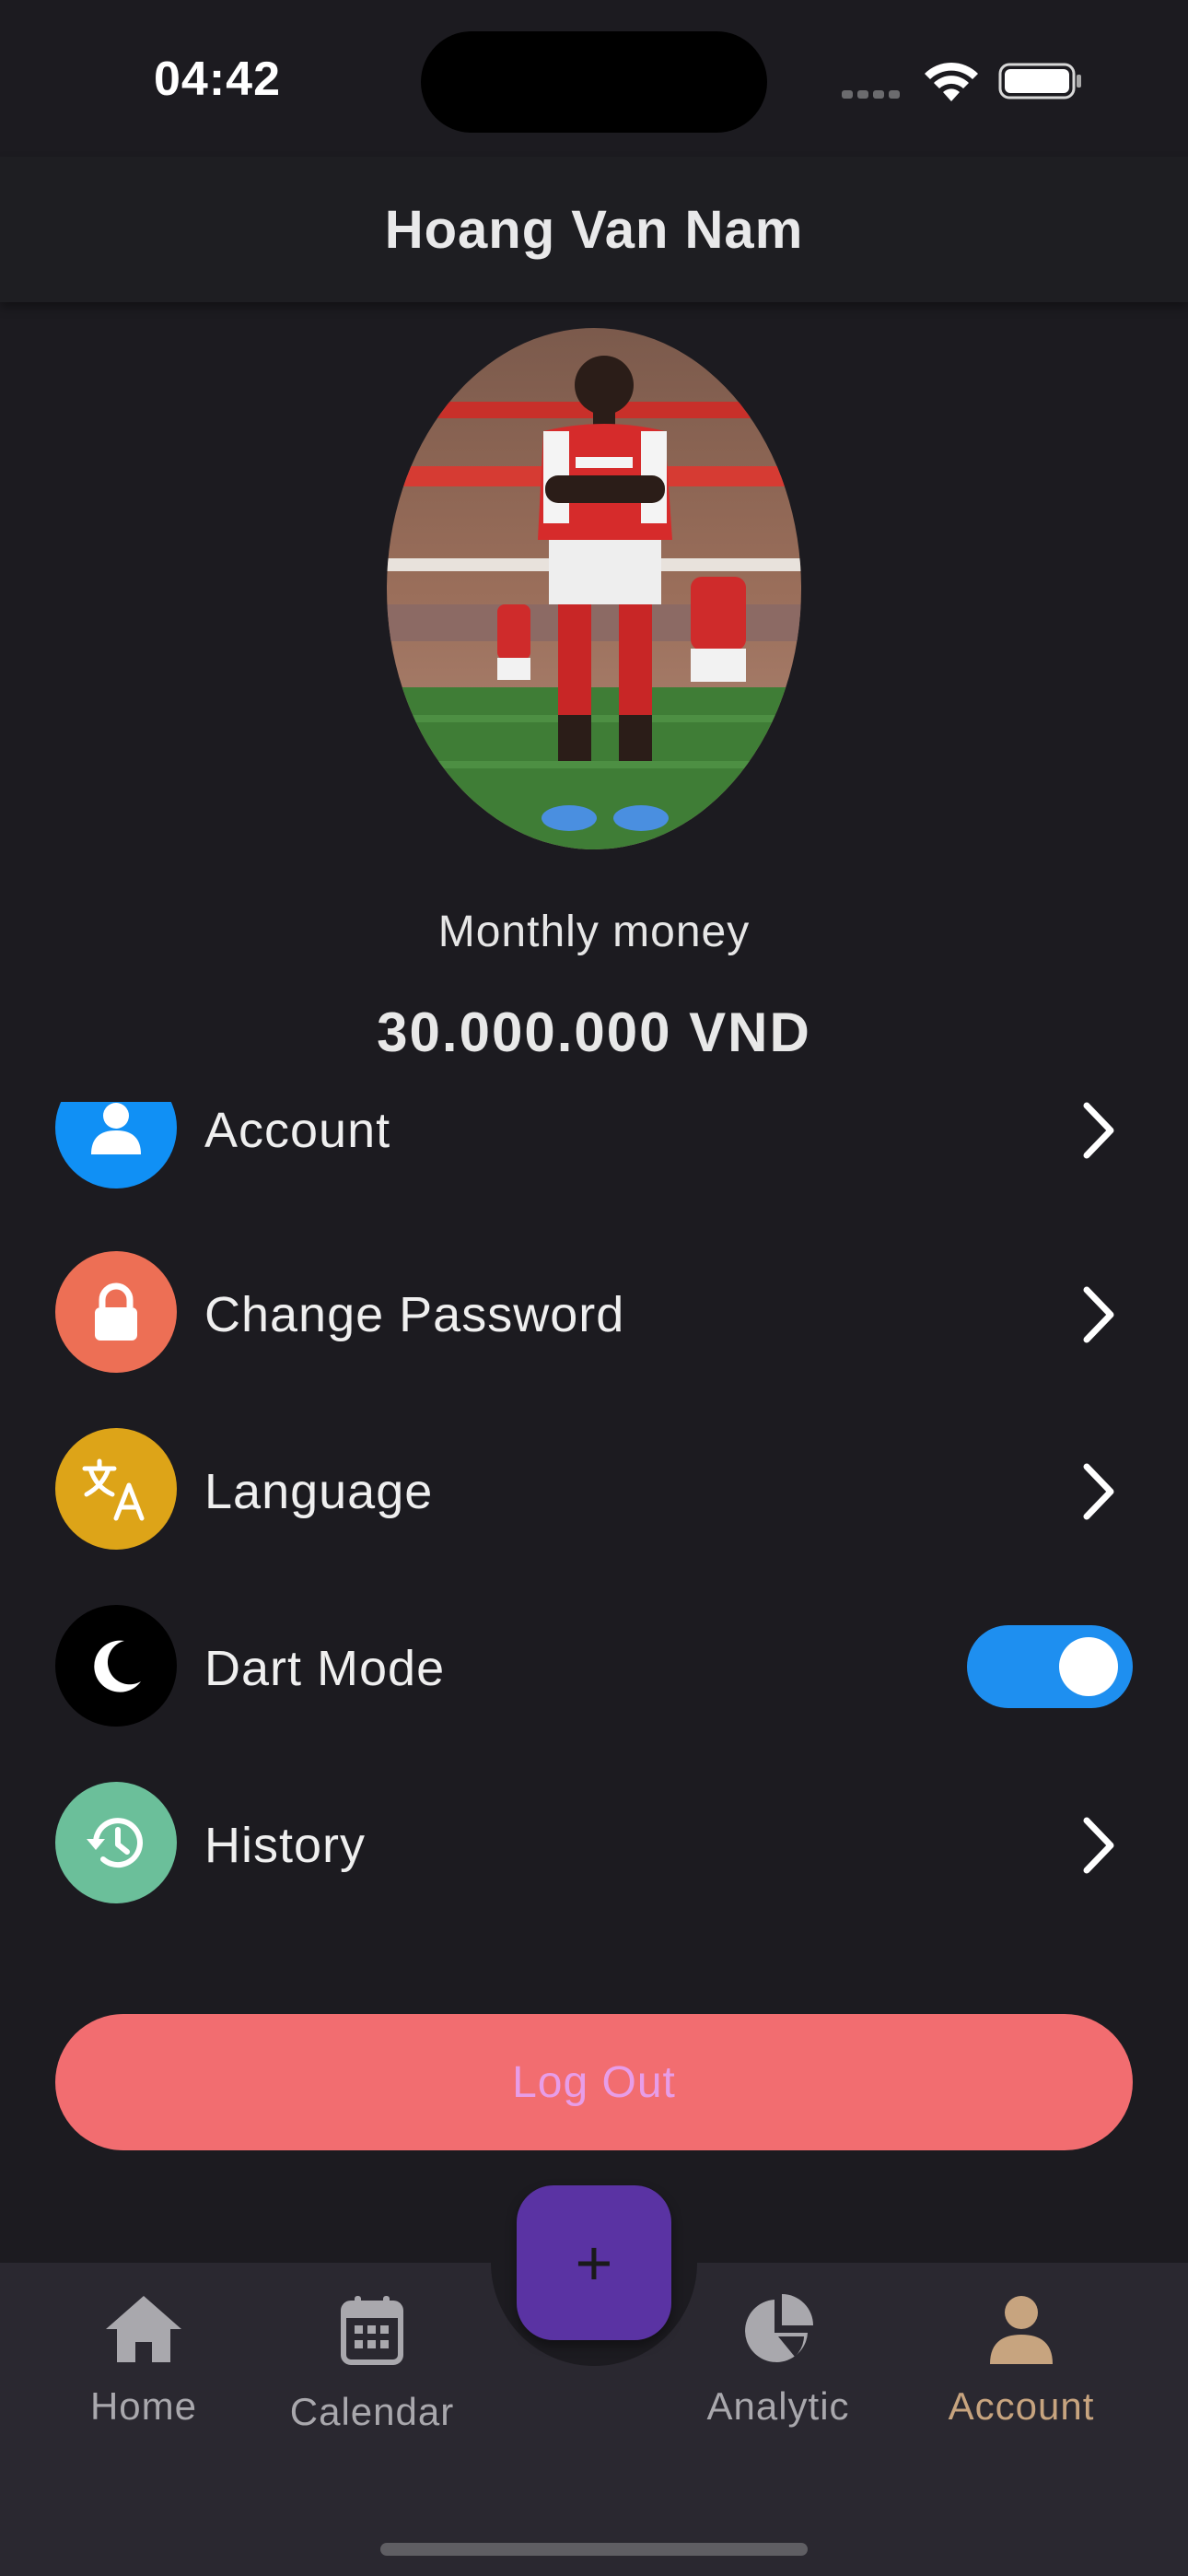  Describe the element at coordinates (143, 2329) in the screenshot. I see `home-icon` at that location.